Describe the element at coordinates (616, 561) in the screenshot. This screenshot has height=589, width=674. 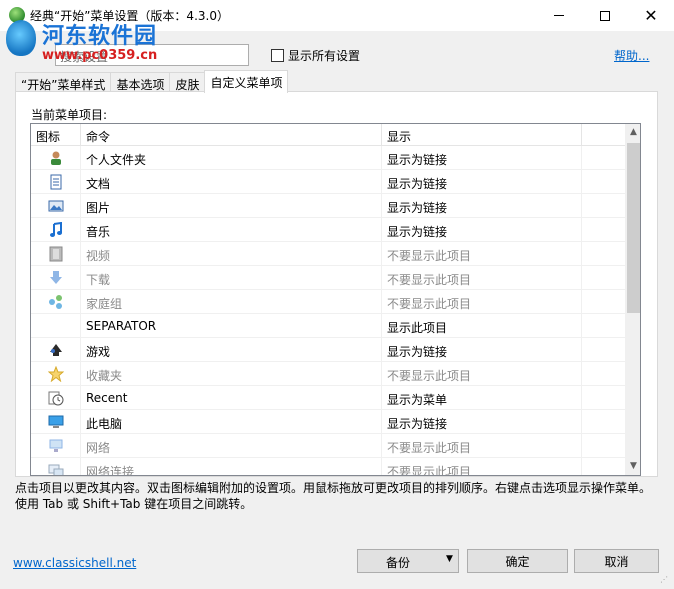
I see `cancel-button: 取消` at that location.